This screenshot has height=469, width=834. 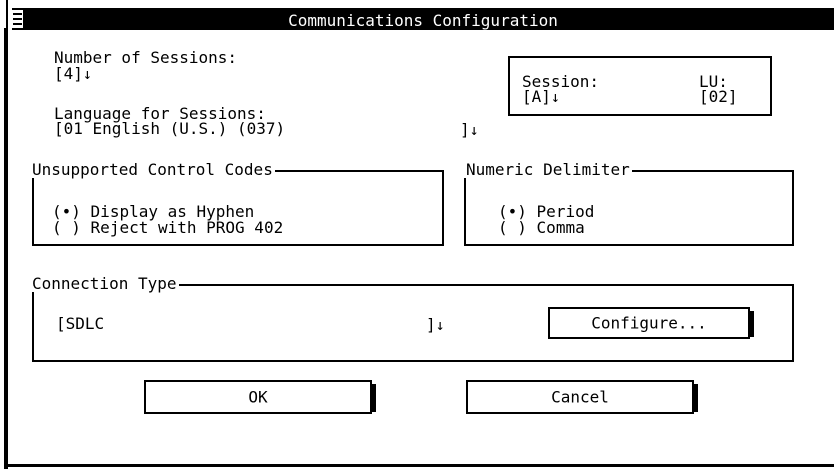 I want to click on radio-label: Reject with PROG 402, so click(x=187, y=227).